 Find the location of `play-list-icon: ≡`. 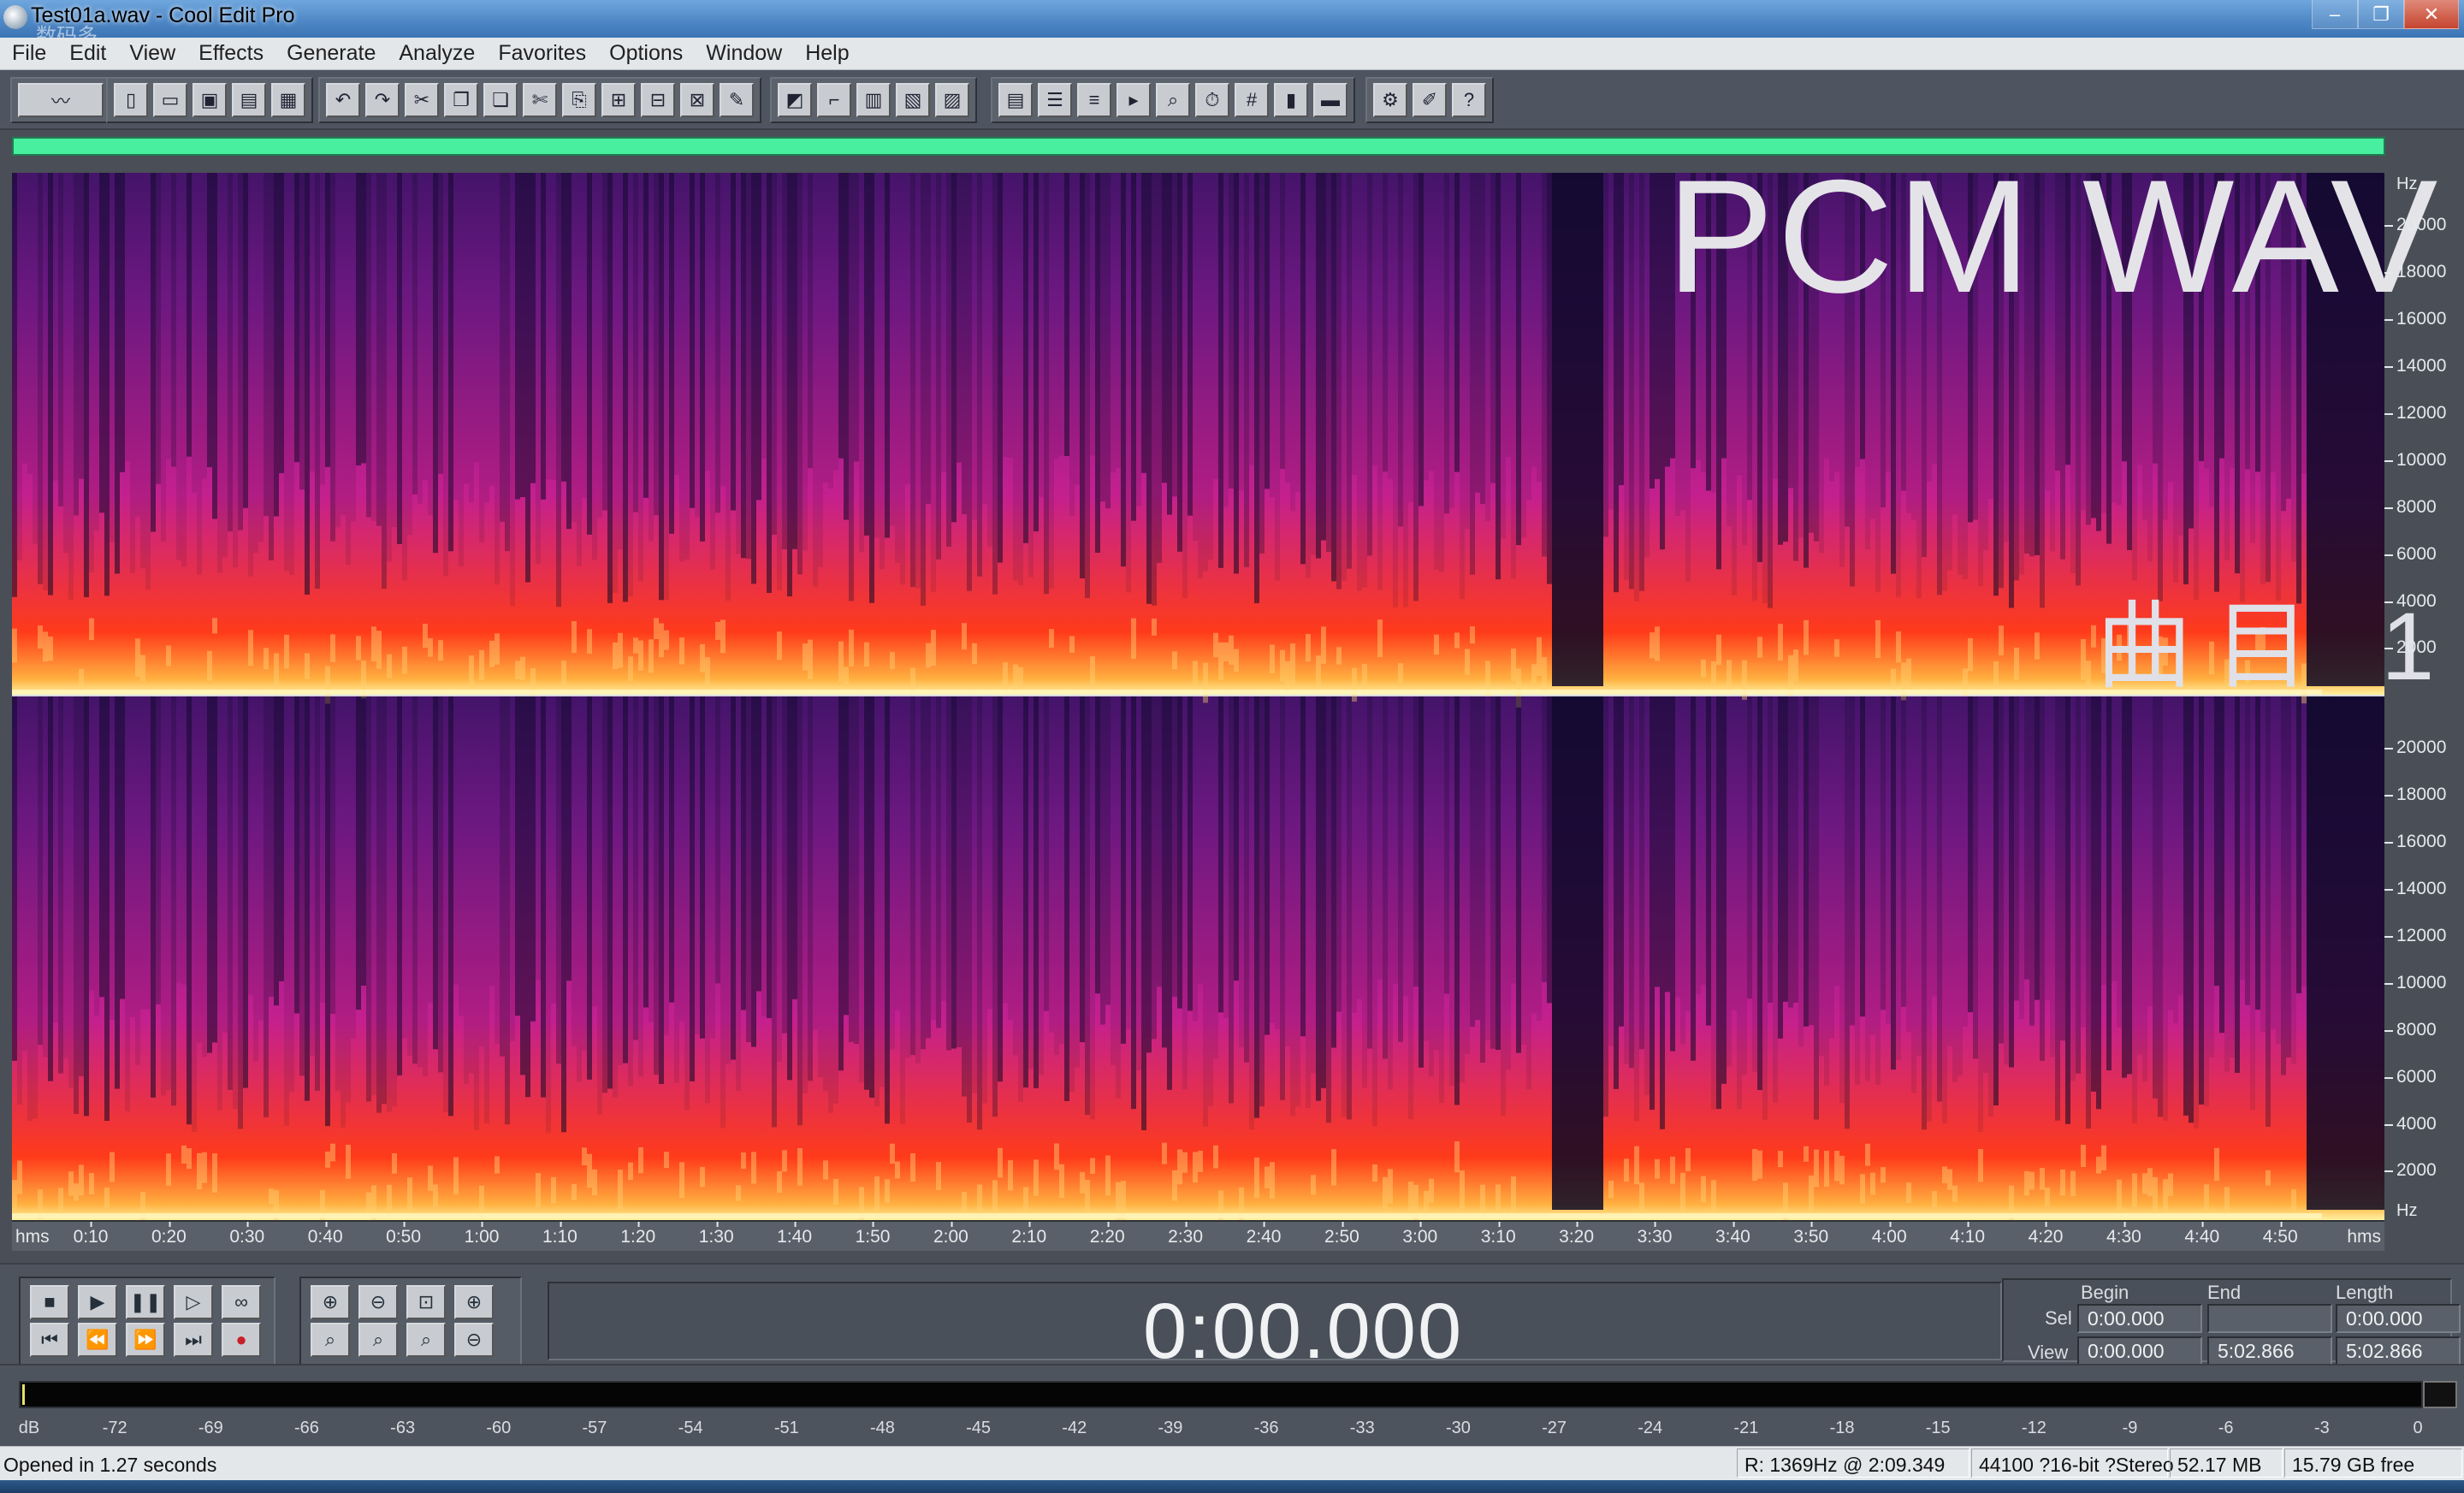

play-list-icon: ≡ is located at coordinates (1094, 100).